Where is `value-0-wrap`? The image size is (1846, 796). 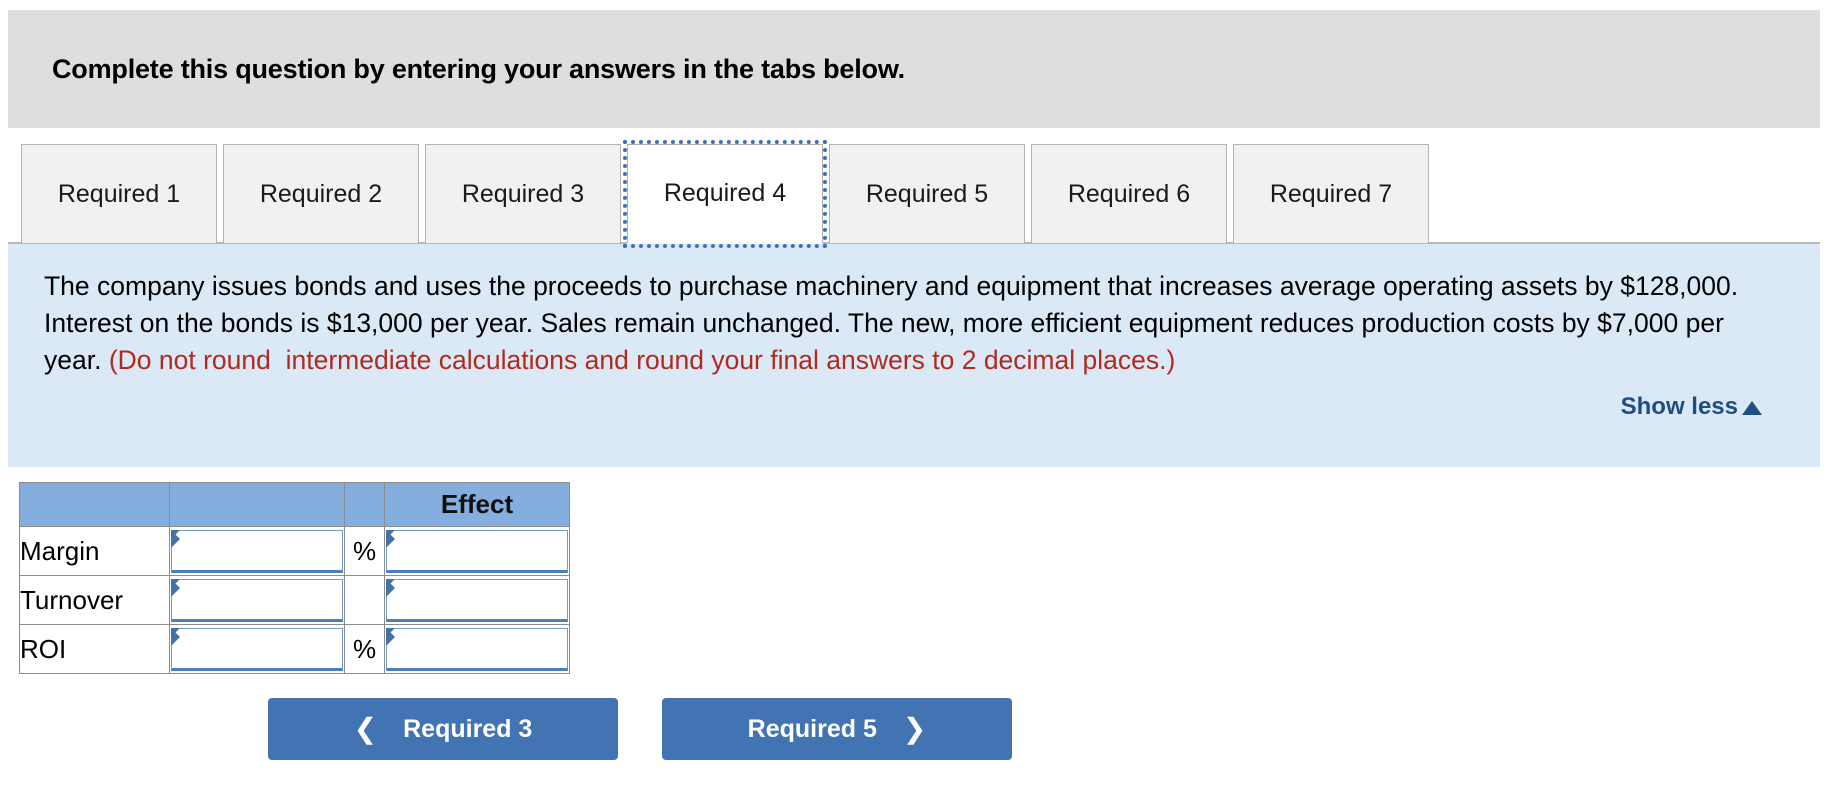 value-0-wrap is located at coordinates (257, 551).